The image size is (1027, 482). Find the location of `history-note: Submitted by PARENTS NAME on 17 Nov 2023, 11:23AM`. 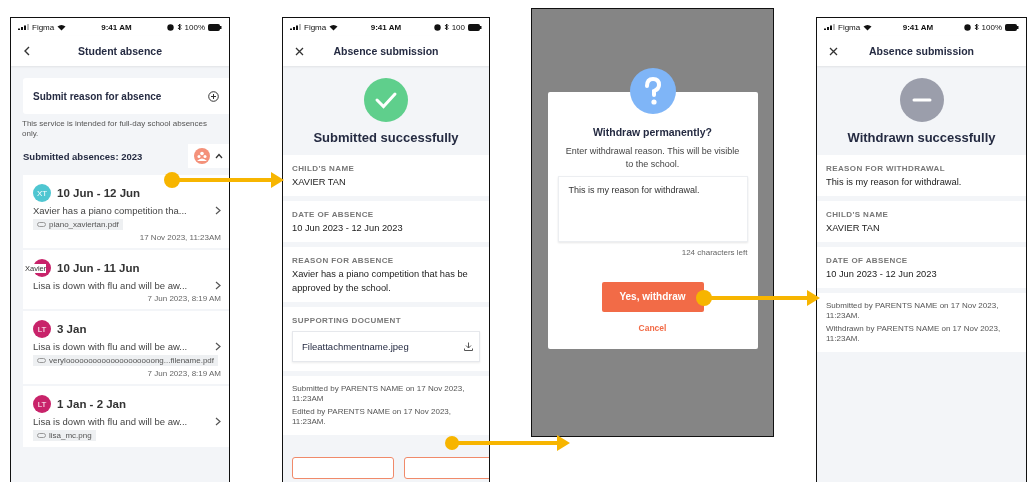

history-note: Submitted by PARENTS NAME on 17 Nov 2023, 11:23AM is located at coordinates (379, 394).